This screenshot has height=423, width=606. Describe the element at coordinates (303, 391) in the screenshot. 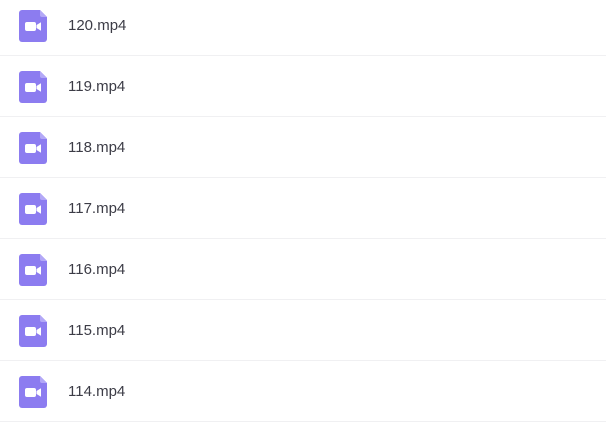

I see `file-row-114: 114.mp4` at that location.